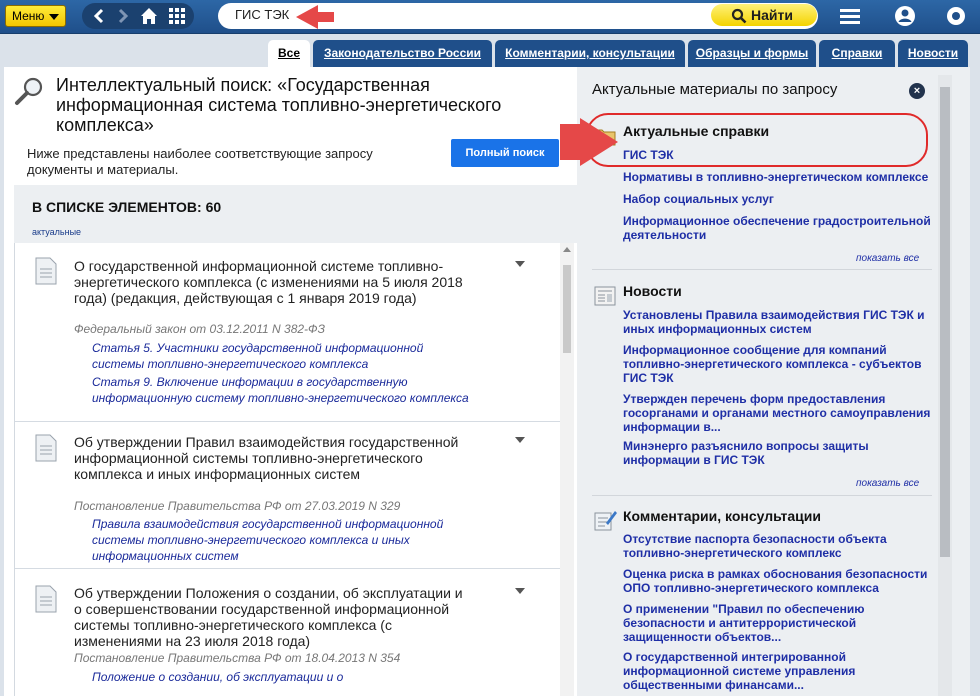 This screenshot has width=980, height=696. What do you see at coordinates (722, 516) in the screenshot?
I see `section-title-comments: Комментарии, консультации` at bounding box center [722, 516].